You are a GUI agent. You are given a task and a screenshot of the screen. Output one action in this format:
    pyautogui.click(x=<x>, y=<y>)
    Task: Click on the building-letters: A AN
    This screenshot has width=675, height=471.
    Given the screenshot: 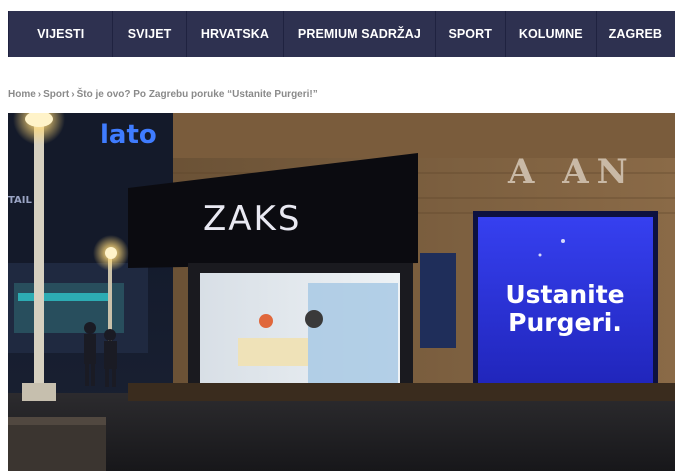 What is the action you would take?
    pyautogui.click(x=571, y=172)
    